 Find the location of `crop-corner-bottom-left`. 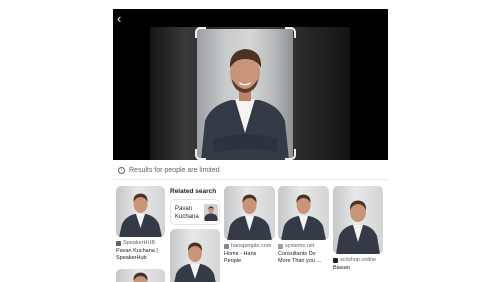

crop-corner-bottom-left is located at coordinates (200, 154).